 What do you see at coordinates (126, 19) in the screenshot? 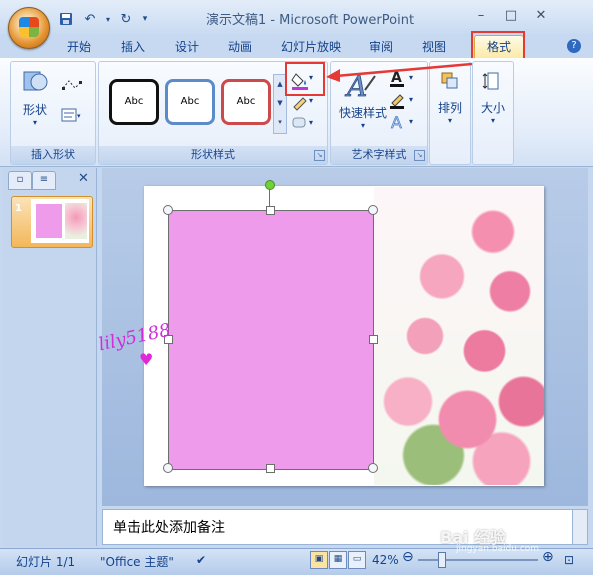
I see `redo-icon: ↻` at bounding box center [126, 19].